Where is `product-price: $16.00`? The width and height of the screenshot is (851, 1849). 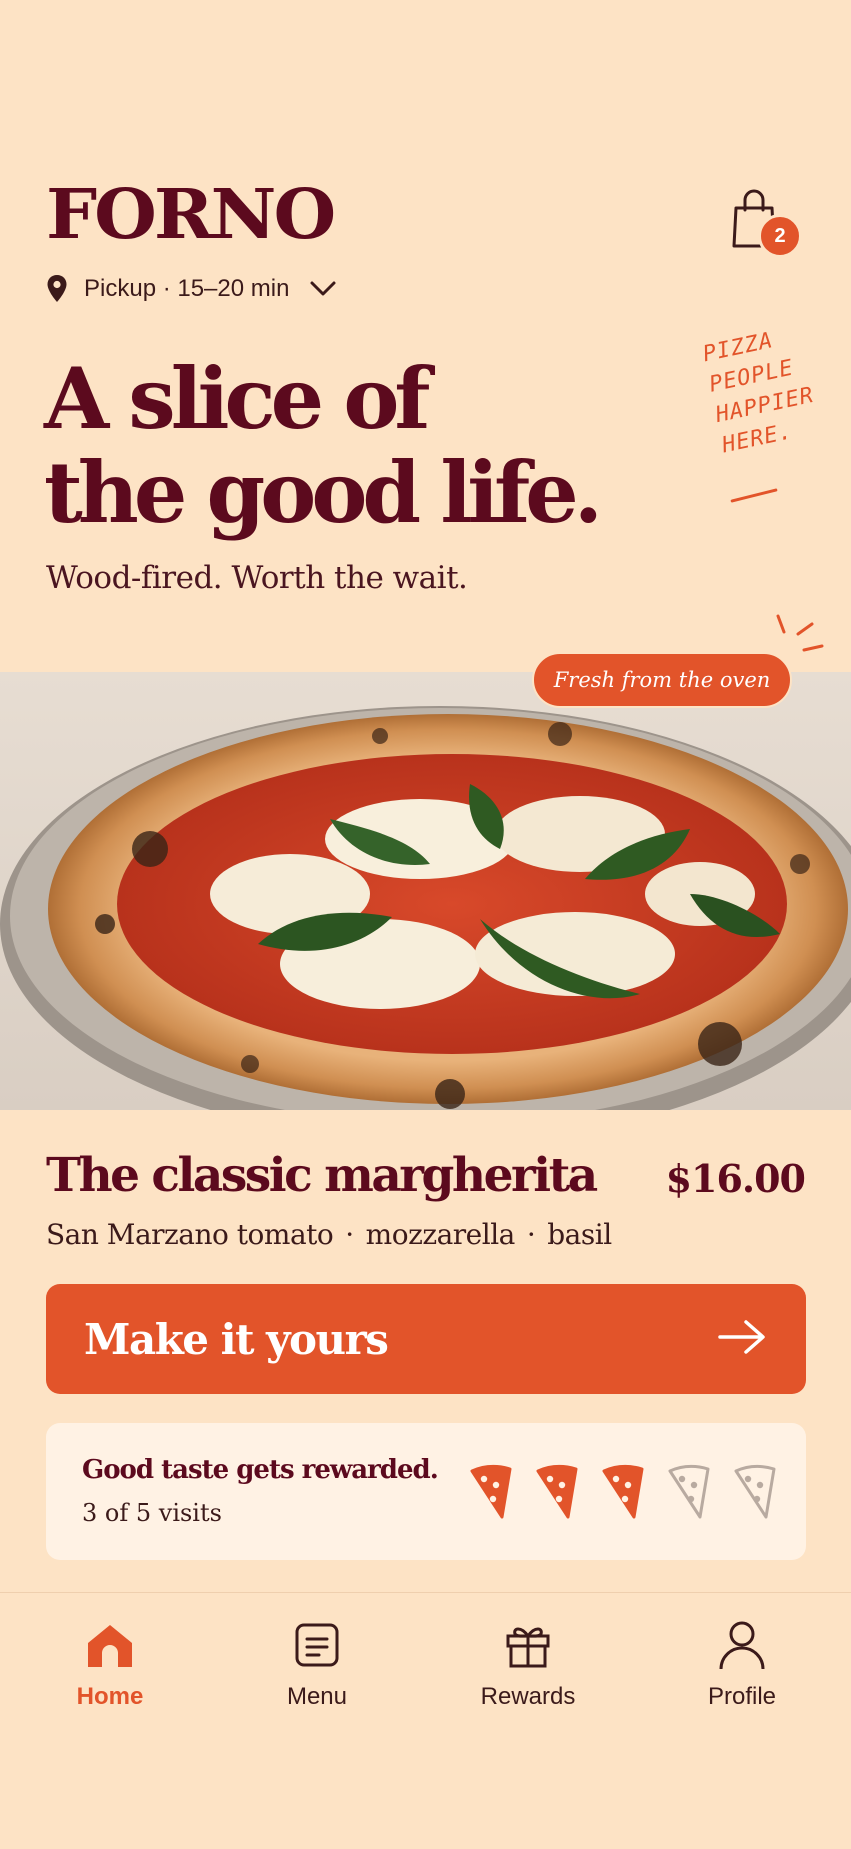 product-price: $16.00 is located at coordinates (735, 1178).